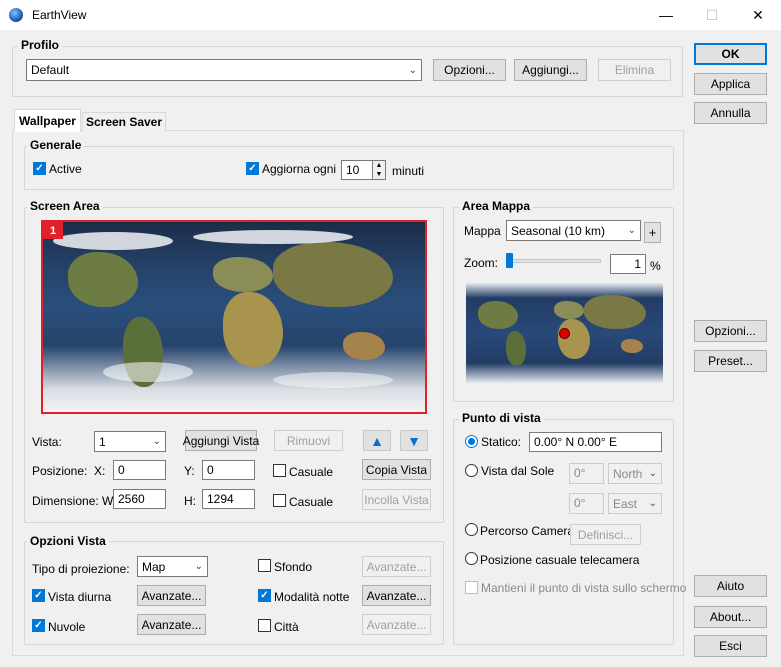 The height and width of the screenshot is (667, 781). Describe the element at coordinates (558, 230) in the screenshot. I see `mappa-value: Seasonal (10 km)` at that location.